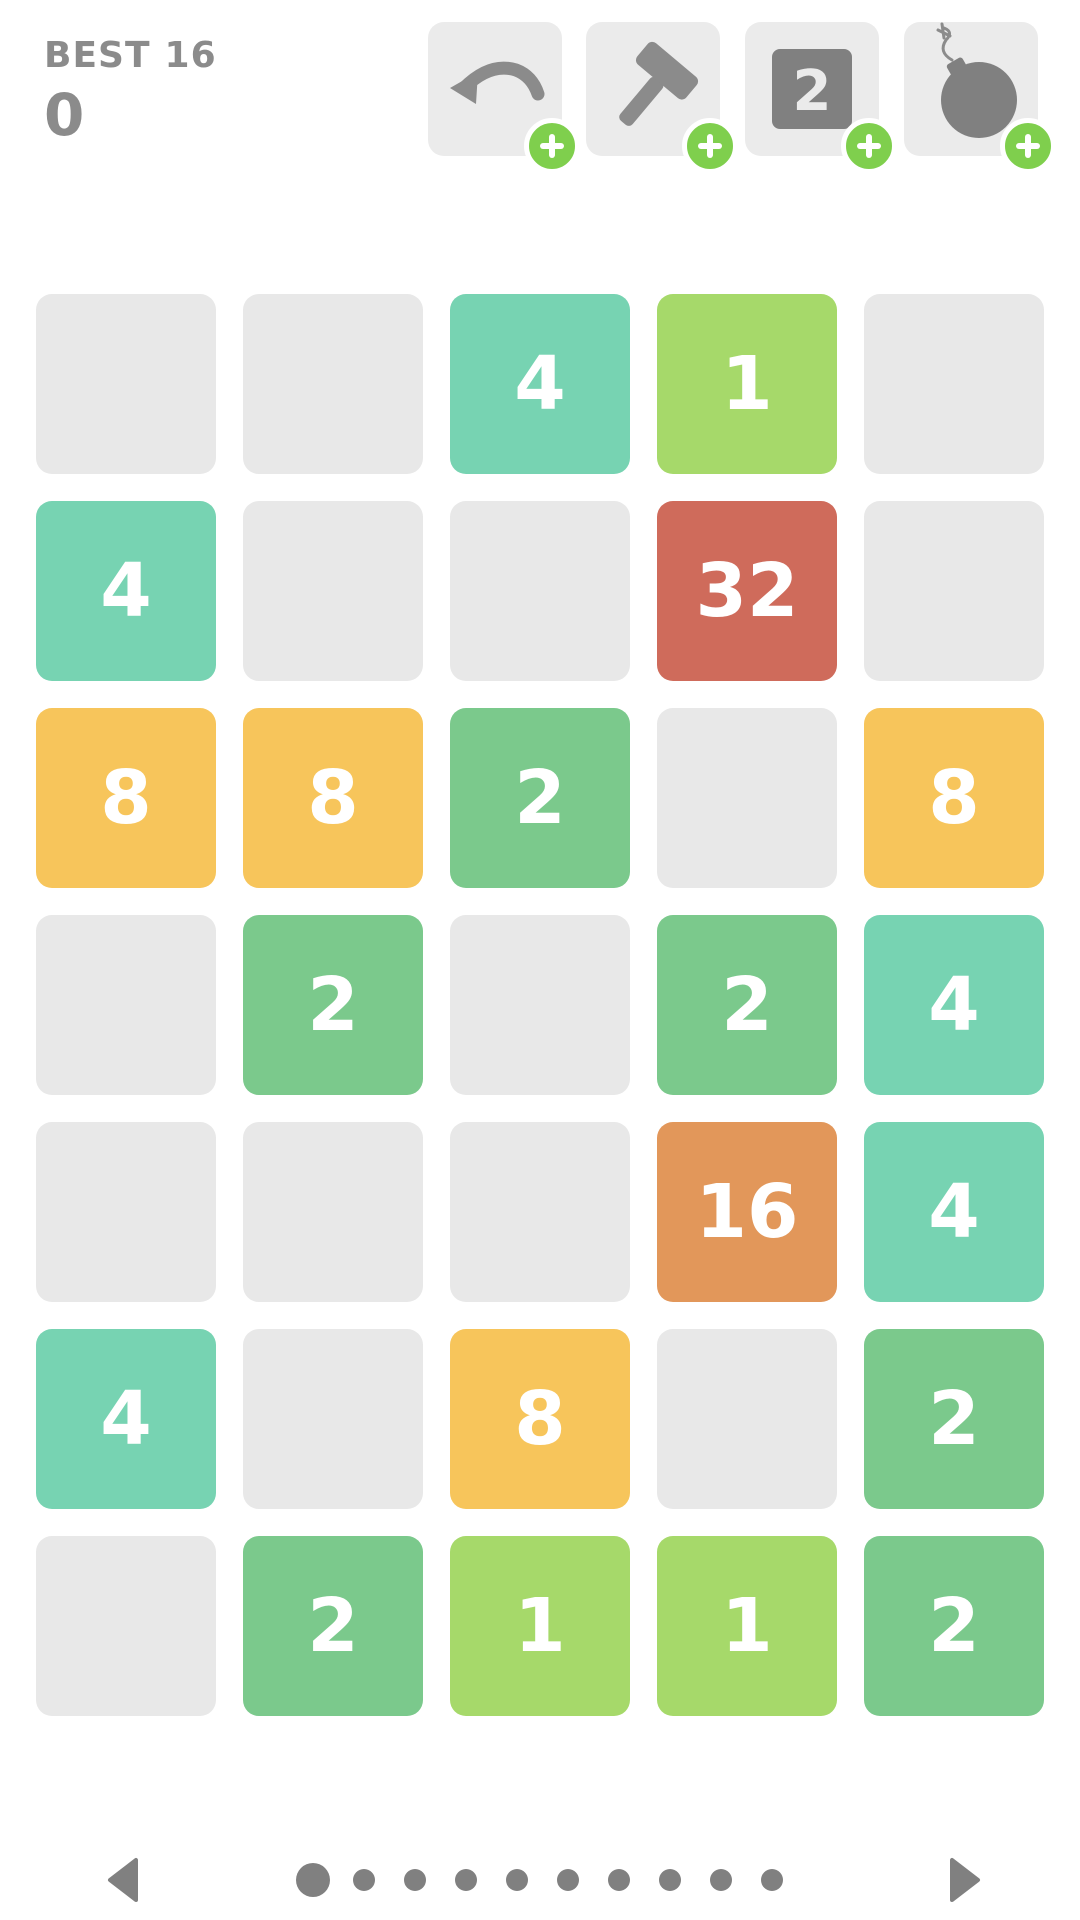 The image size is (1080, 1920). I want to click on page-navigator, so click(540, 1880).